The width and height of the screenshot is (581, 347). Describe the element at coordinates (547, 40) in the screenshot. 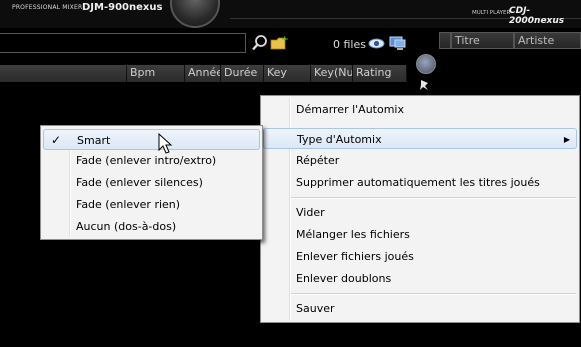

I see `column-header-artiste: Artiste` at that location.